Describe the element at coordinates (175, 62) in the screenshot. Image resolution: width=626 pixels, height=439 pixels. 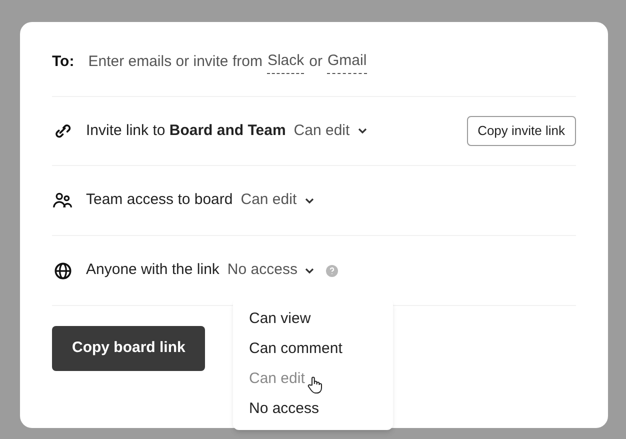
I see `hint-text: Enter emails or invite from` at that location.